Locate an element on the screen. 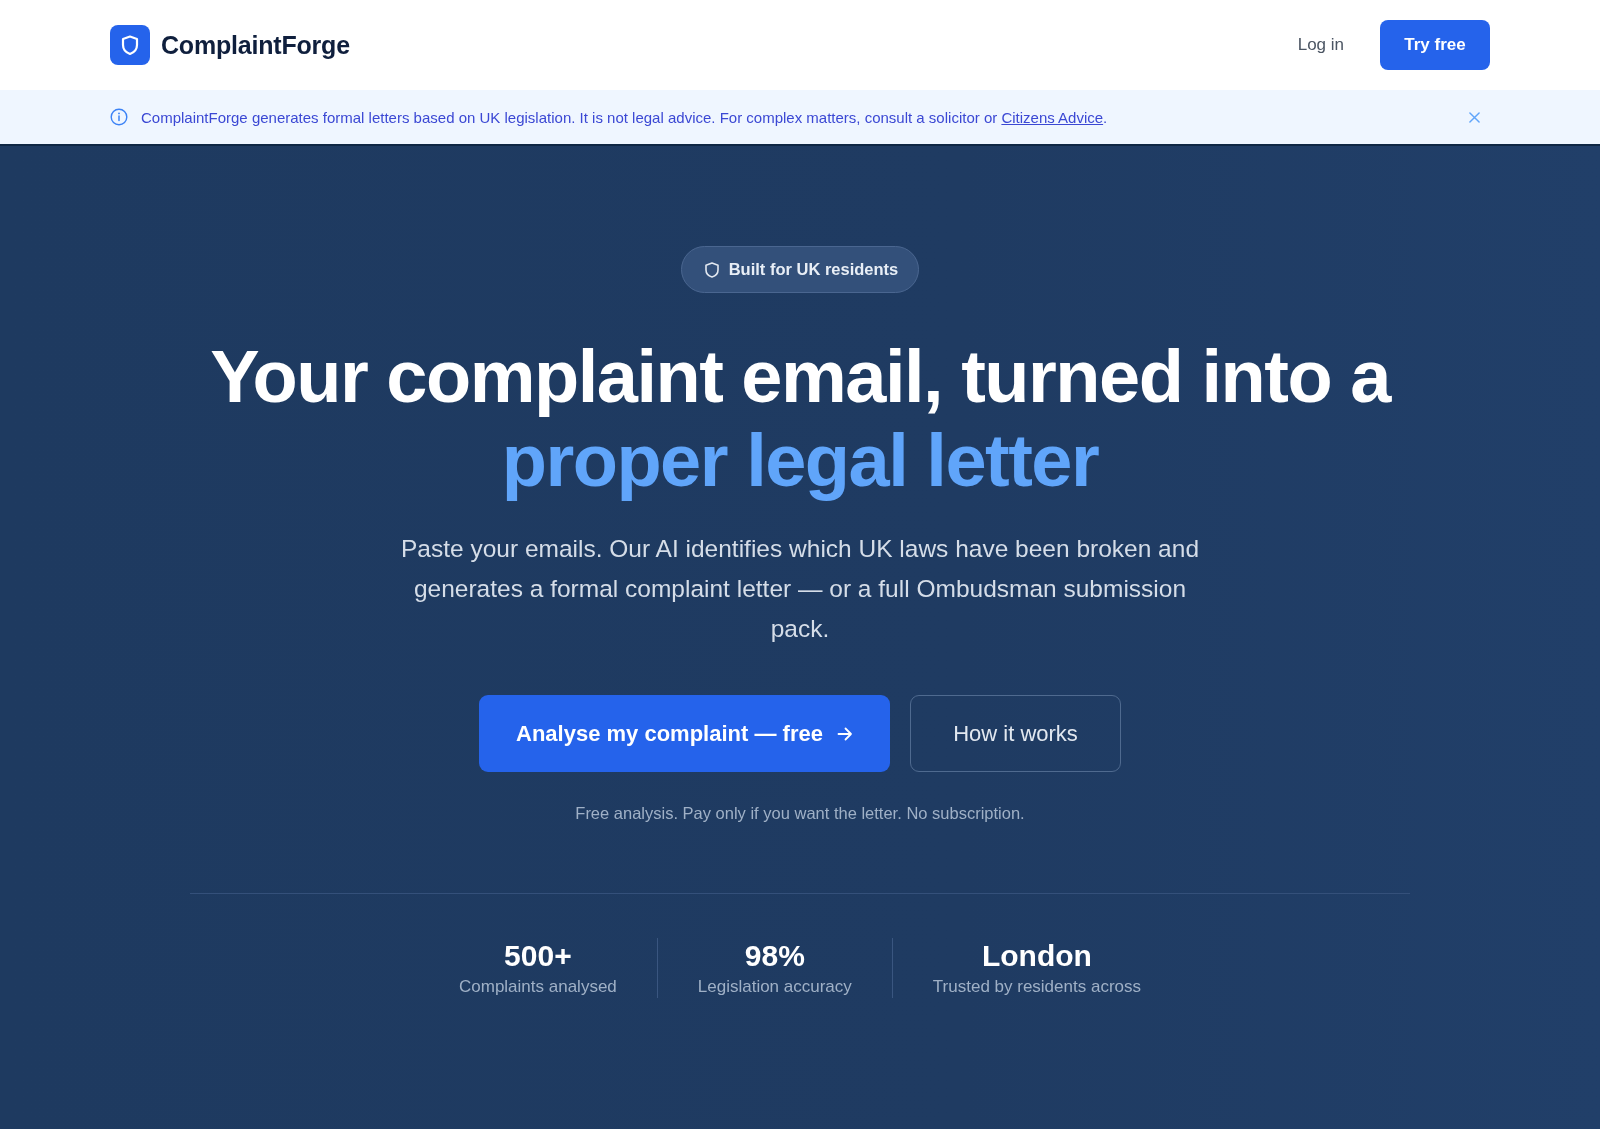  pricing-note: Free analysis. Pay only if you want the letter. No subscription. is located at coordinates (800, 813).